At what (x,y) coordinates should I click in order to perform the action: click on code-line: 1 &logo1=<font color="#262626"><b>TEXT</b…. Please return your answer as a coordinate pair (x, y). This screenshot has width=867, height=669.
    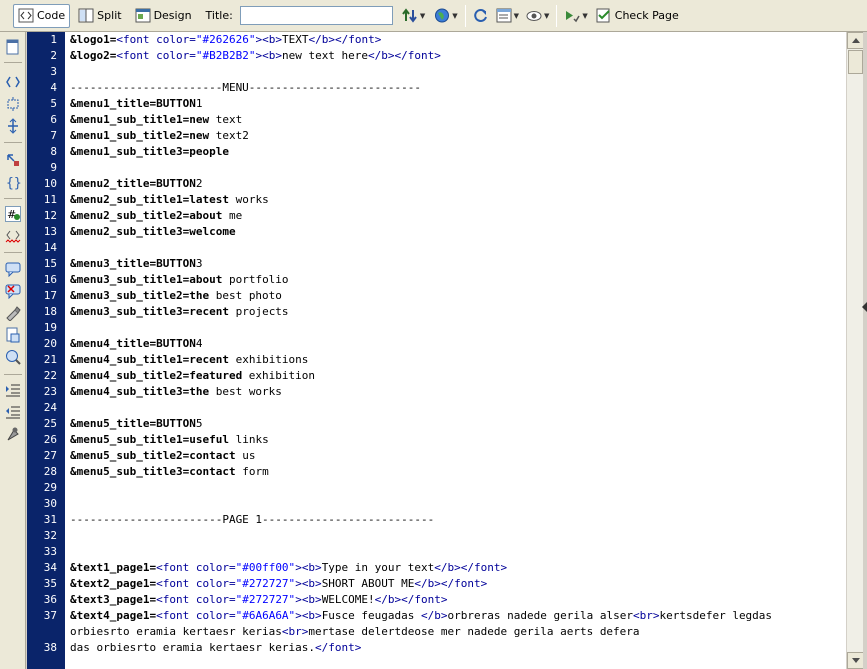
    Looking at the image, I should click on (436, 40).